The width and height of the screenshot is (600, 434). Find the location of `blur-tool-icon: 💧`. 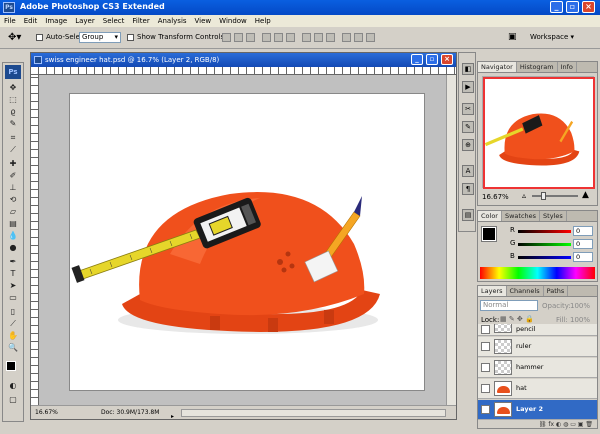

blur-tool-icon: 💧 is located at coordinates (13, 236).